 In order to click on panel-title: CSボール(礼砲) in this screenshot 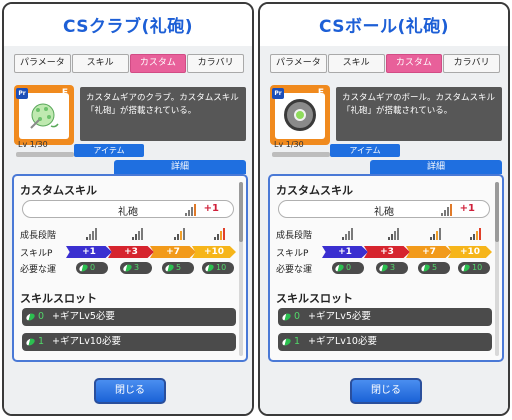, I will do `click(384, 27)`.